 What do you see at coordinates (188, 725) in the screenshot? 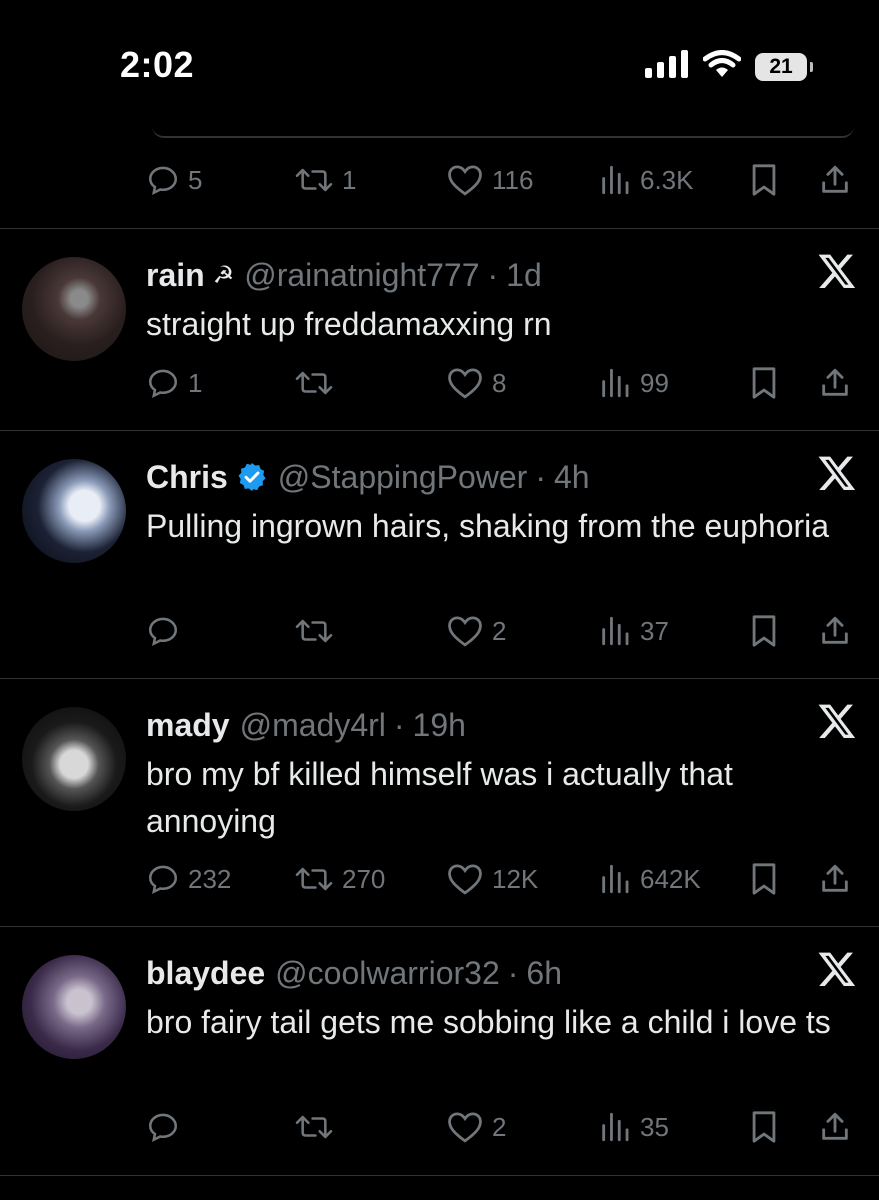
I see `display-name: mady` at bounding box center [188, 725].